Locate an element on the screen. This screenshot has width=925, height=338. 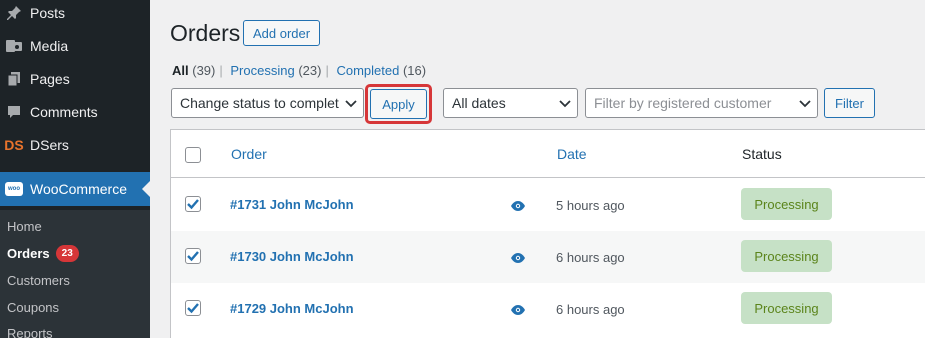
select-all-checkbox is located at coordinates (193, 155).